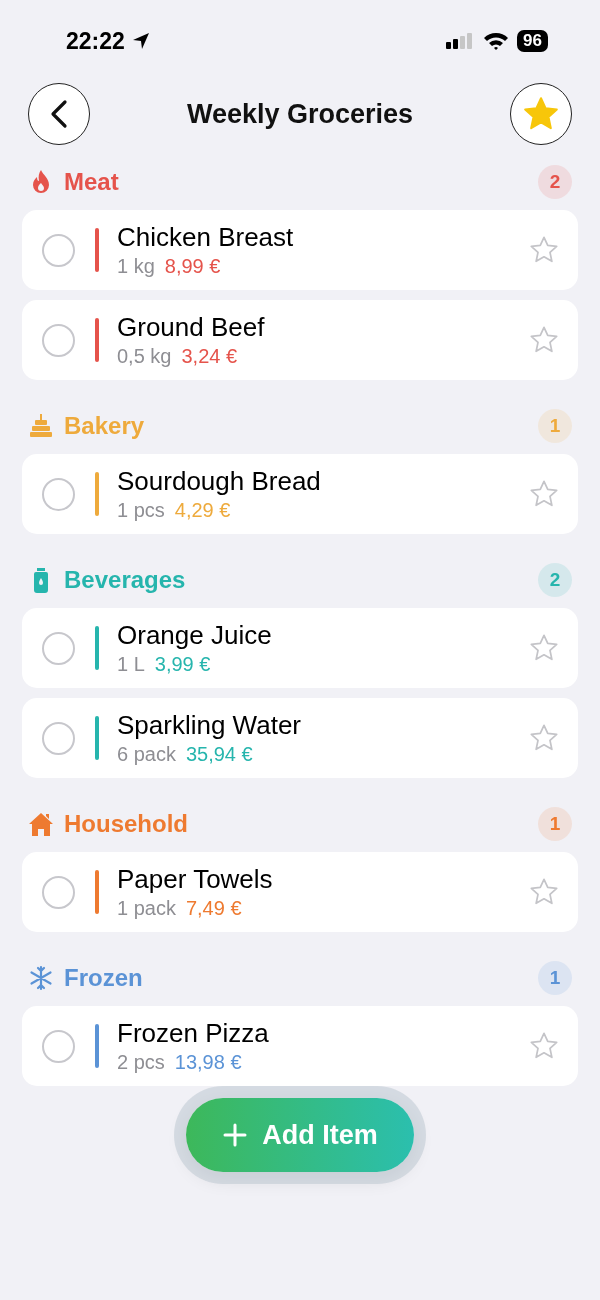 This screenshot has width=600, height=1300. What do you see at coordinates (208, 1062) in the screenshot?
I see `item-price: 13,98 €` at bounding box center [208, 1062].